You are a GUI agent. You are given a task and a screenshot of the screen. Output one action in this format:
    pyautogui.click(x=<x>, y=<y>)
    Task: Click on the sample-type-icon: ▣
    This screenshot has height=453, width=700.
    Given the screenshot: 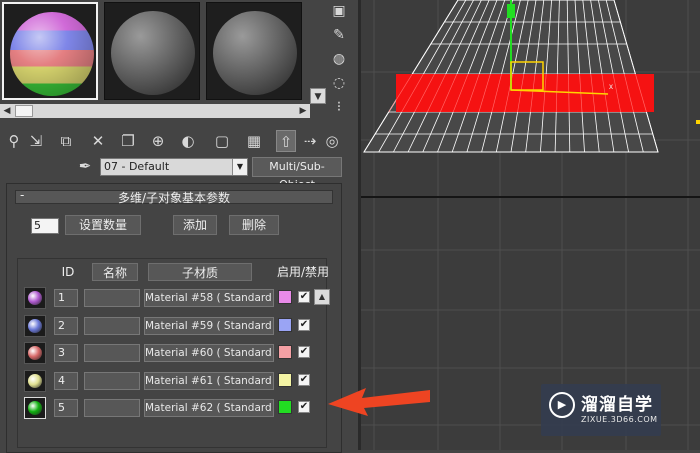 What is the action you would take?
    pyautogui.click(x=339, y=11)
    